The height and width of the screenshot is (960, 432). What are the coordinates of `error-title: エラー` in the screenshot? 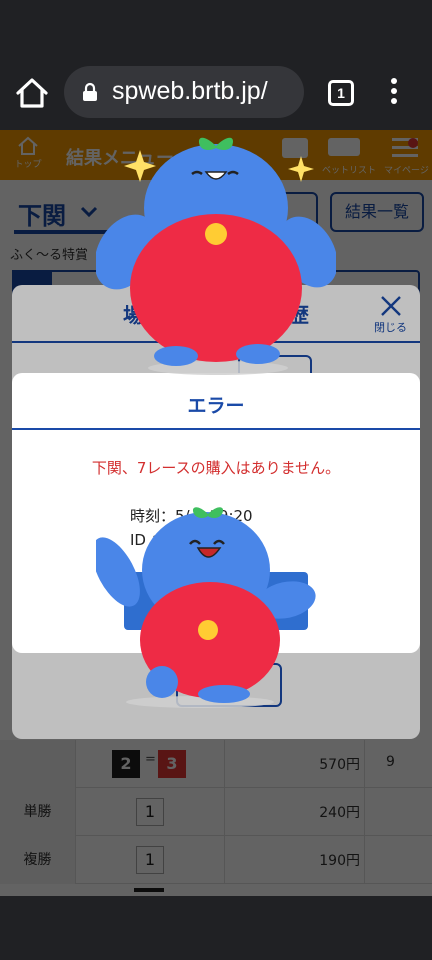 It's located at (216, 406).